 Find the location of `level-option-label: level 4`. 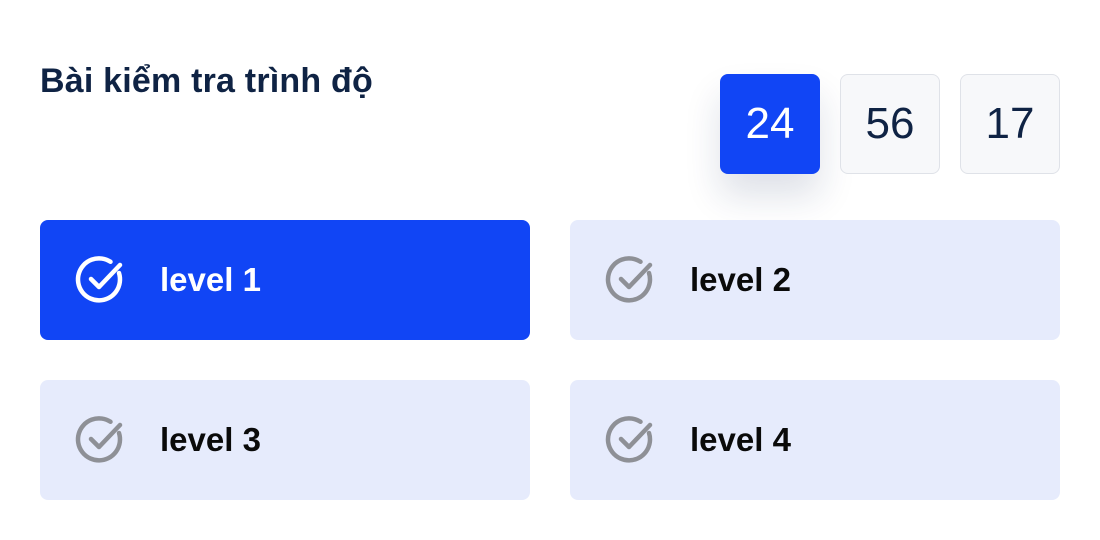

level-option-label: level 4 is located at coordinates (740, 439).